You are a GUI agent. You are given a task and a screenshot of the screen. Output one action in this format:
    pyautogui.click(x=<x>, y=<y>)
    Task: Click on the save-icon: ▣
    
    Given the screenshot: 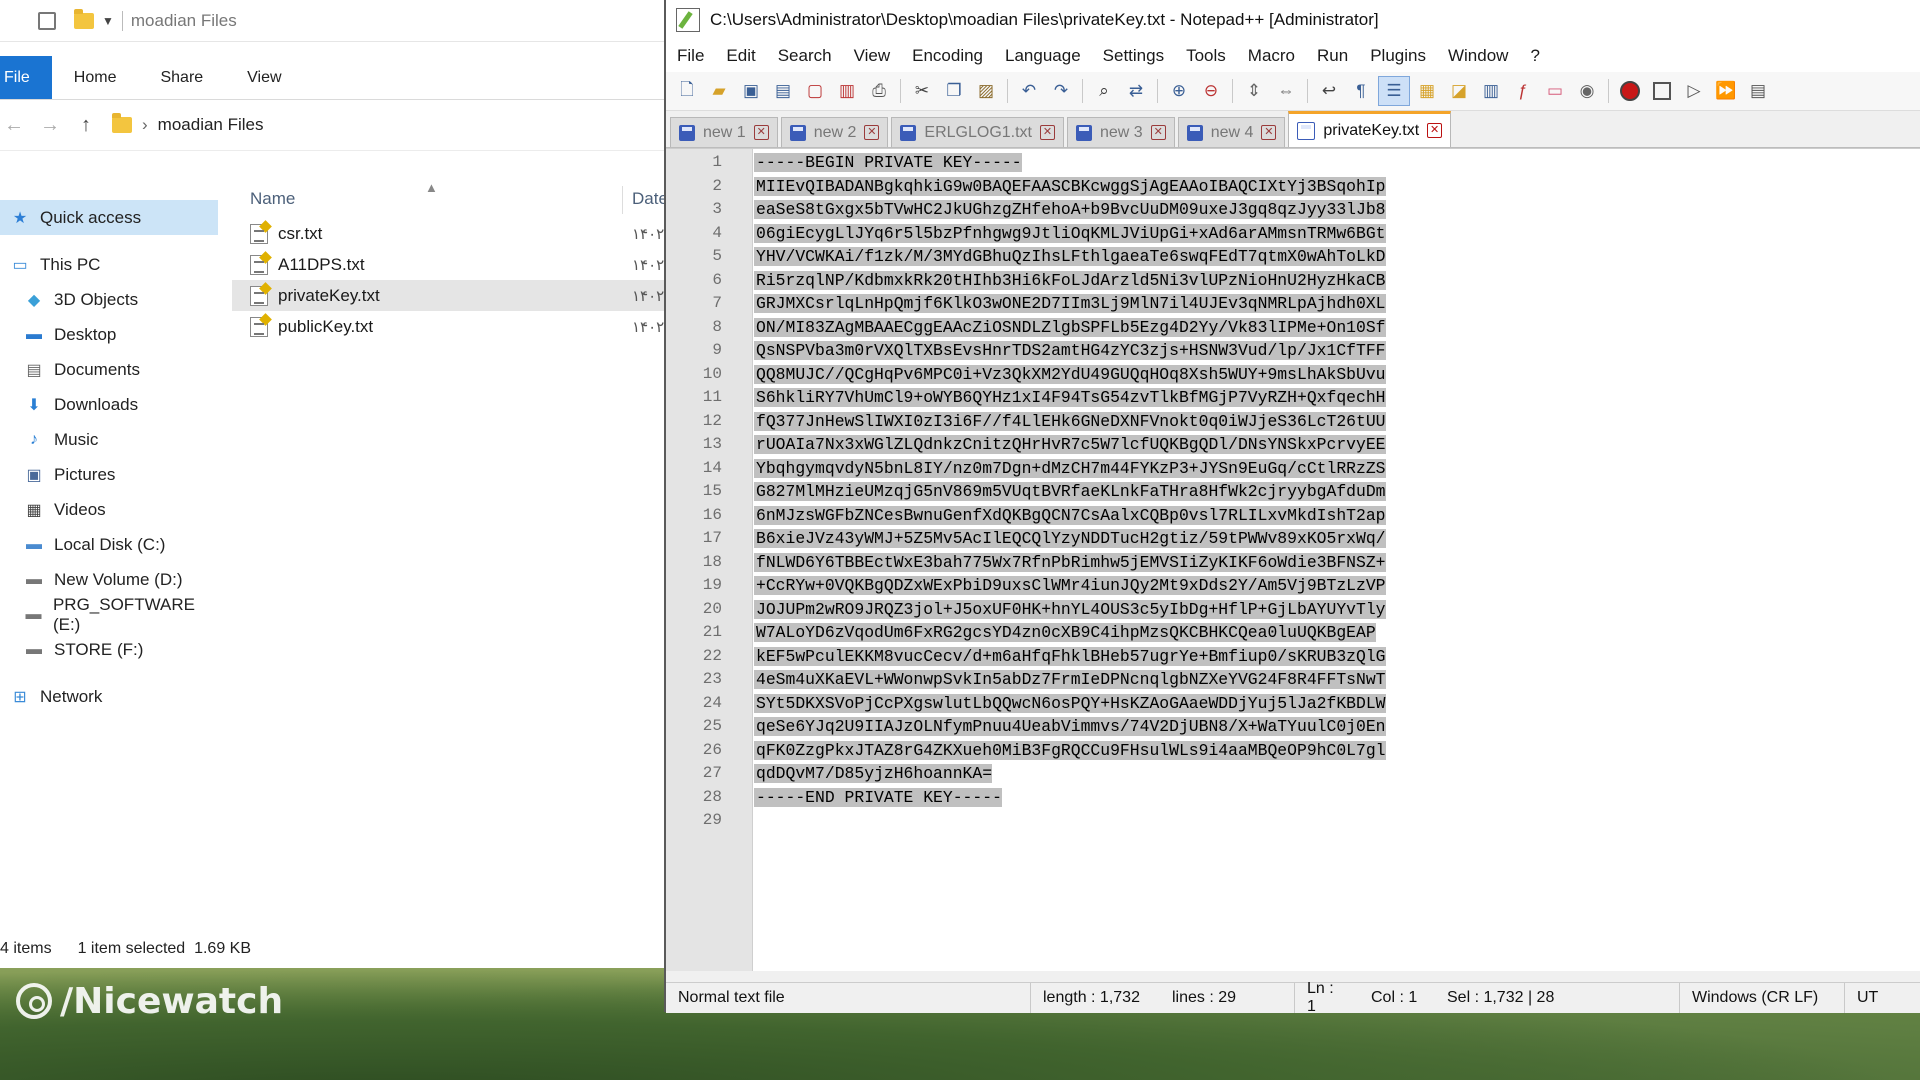 What is the action you would take?
    pyautogui.click(x=751, y=91)
    